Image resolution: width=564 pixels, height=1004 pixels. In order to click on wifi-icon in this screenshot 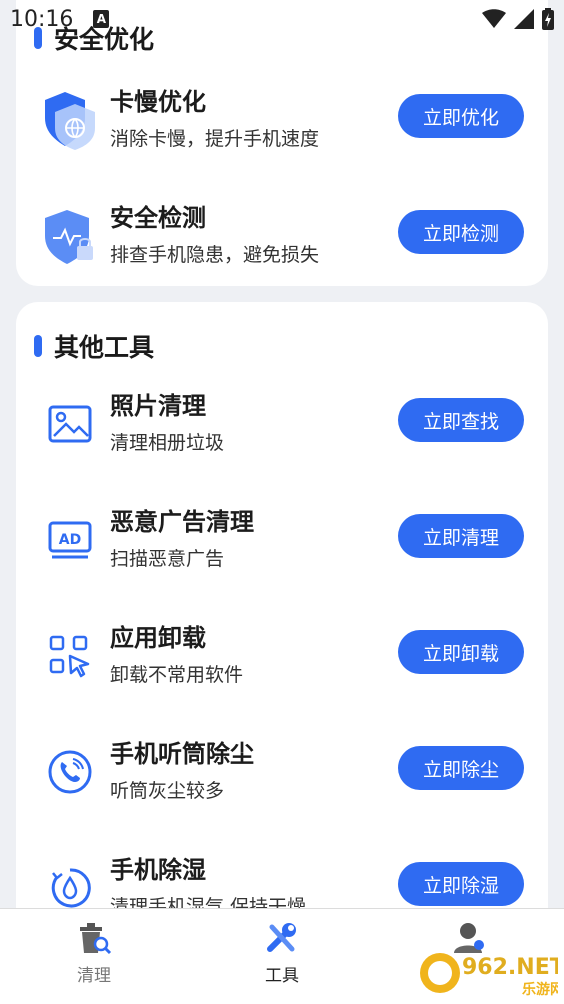, I will do `click(494, 18)`.